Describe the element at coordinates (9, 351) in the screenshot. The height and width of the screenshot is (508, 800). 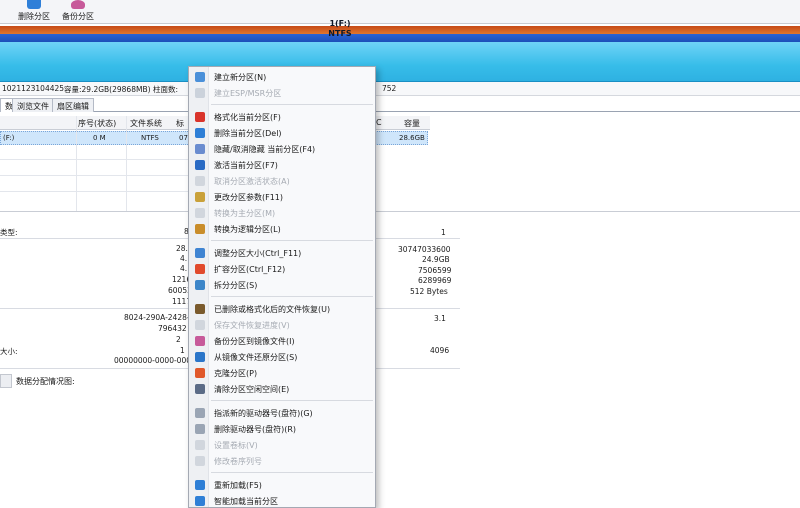
I see `detail-label-size: 大小:` at that location.